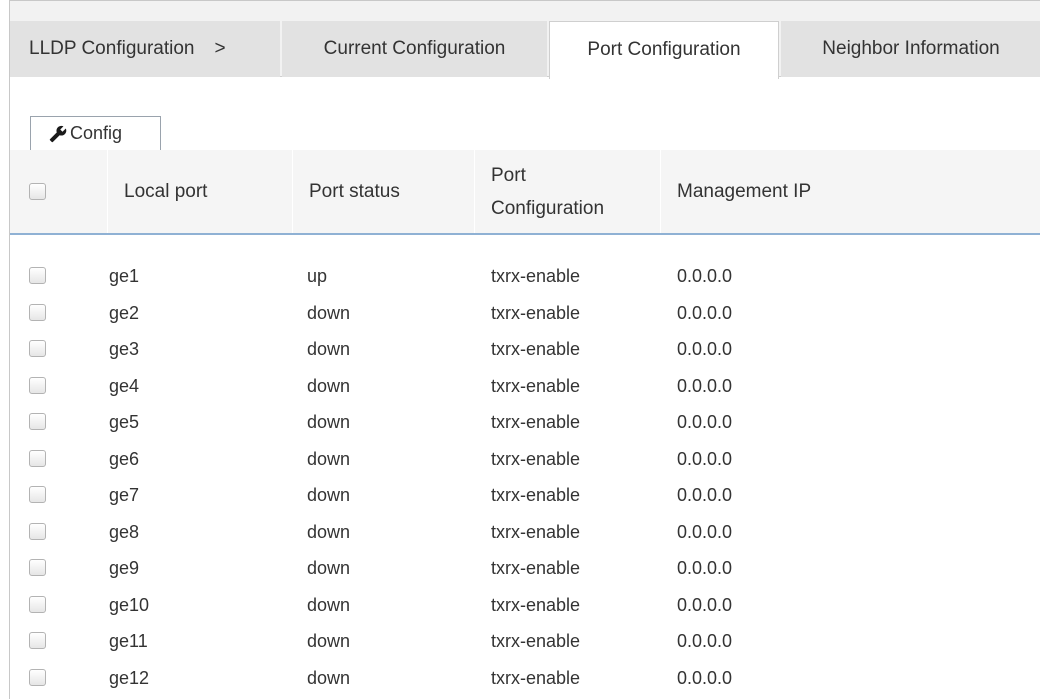  I want to click on config-button-label: Config, so click(96, 133).